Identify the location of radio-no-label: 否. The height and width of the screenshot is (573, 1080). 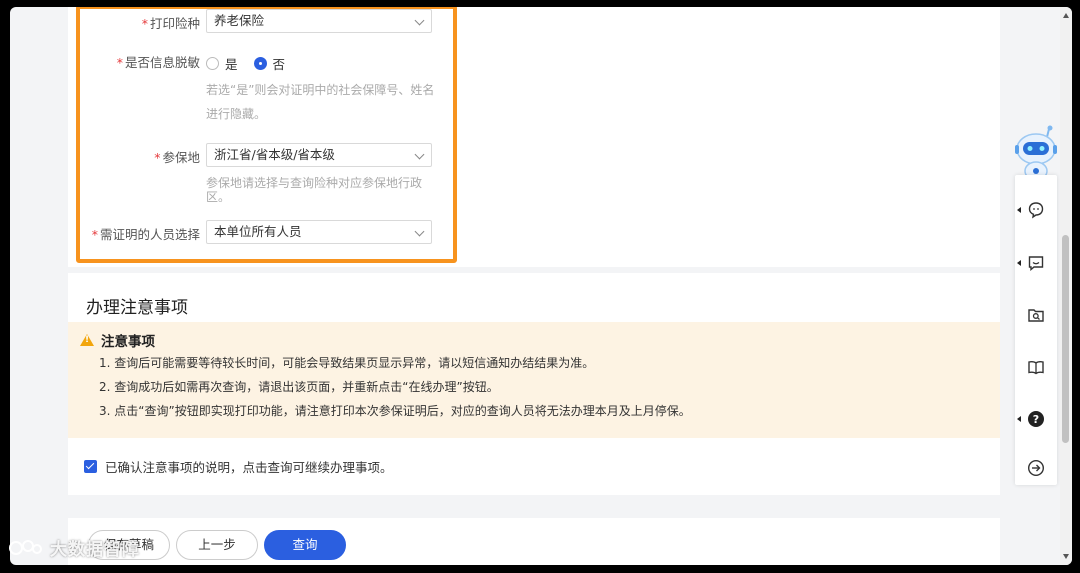
(279, 63).